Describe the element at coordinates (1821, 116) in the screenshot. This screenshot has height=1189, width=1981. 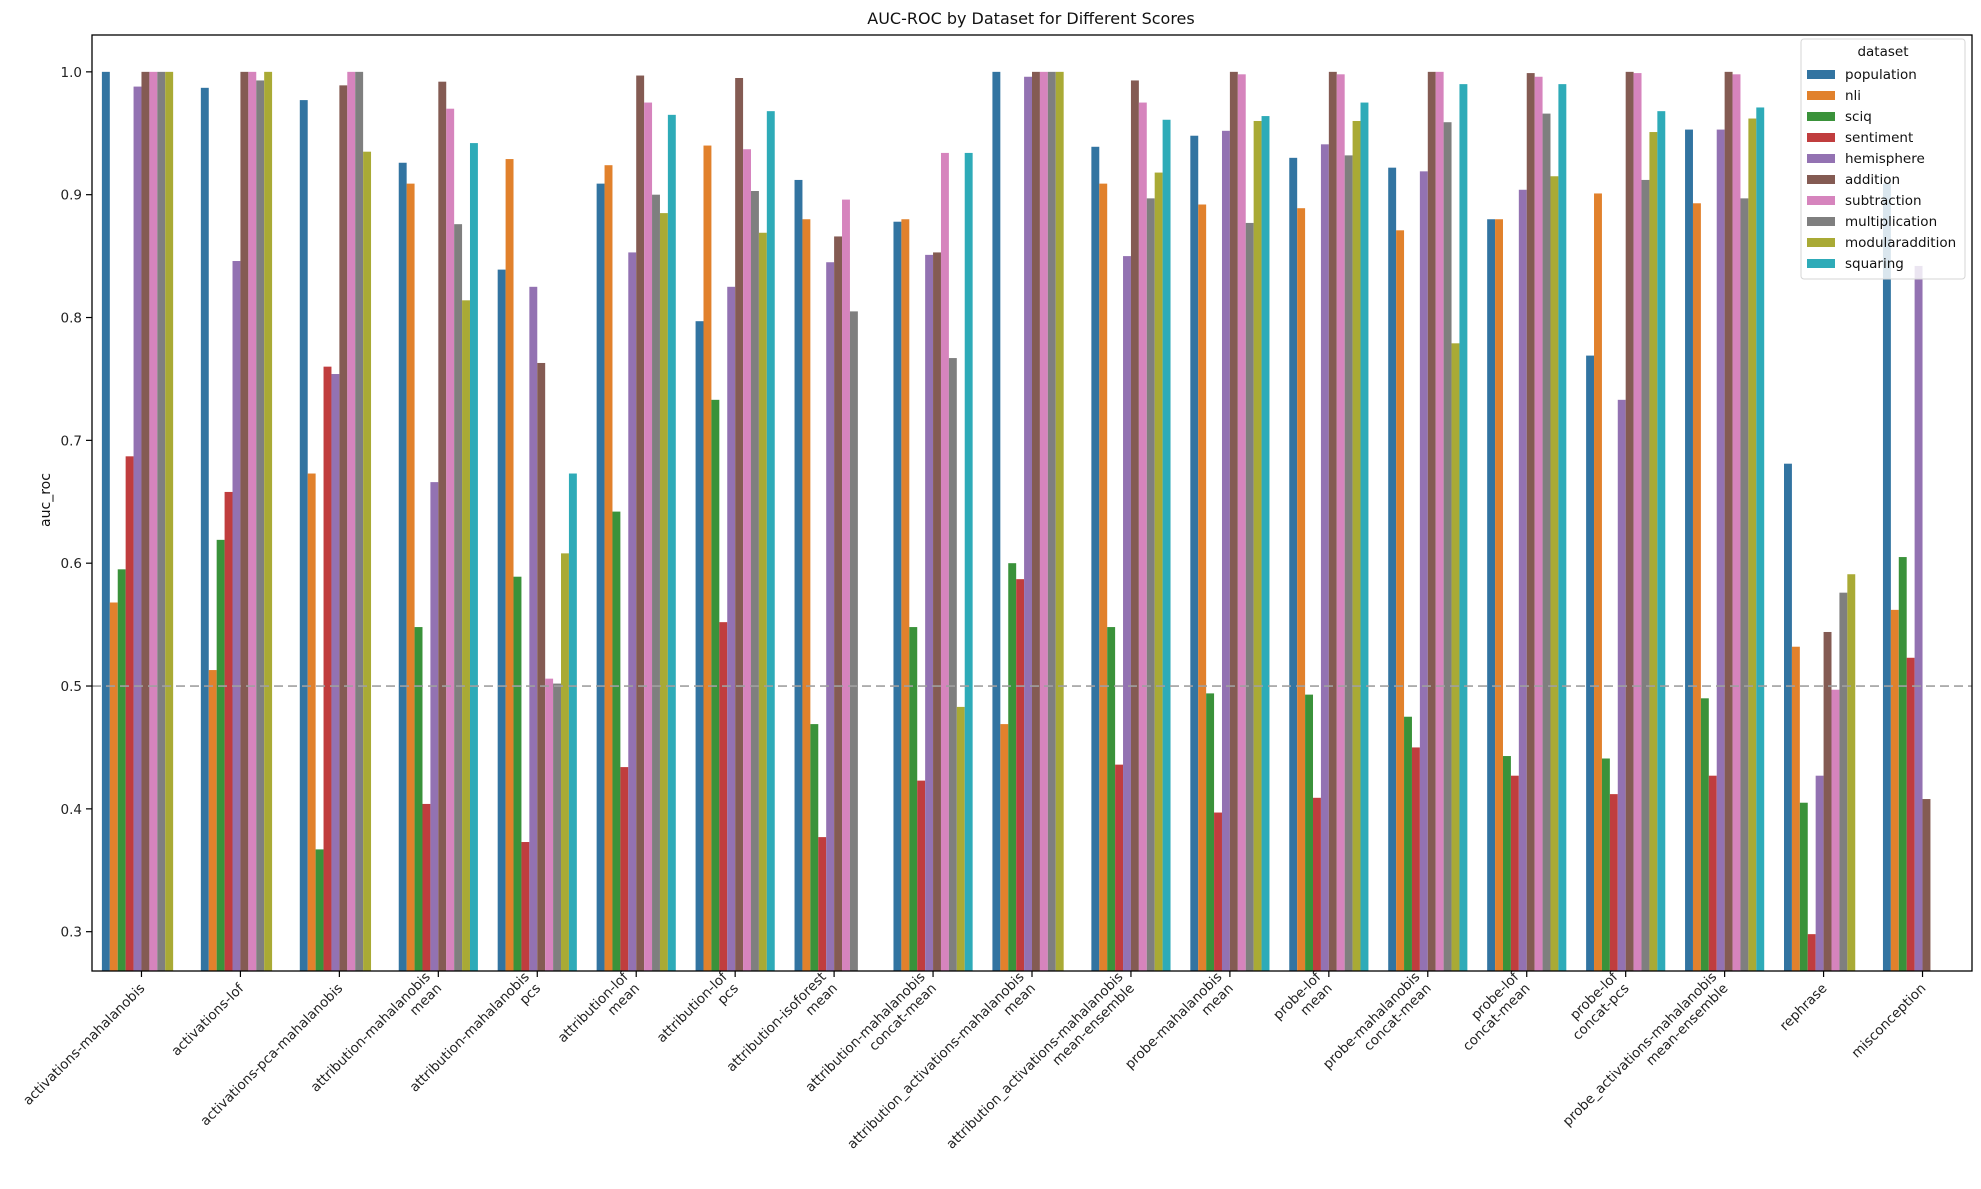
I see `legend-swatch-sciq` at that location.